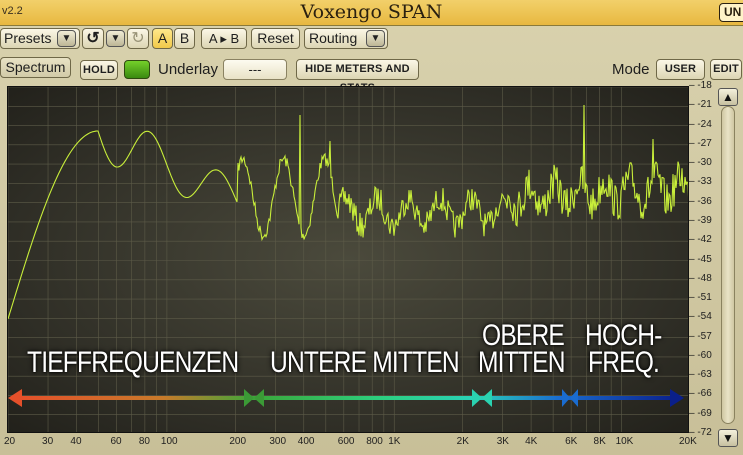 Image resolution: width=743 pixels, height=455 pixels. What do you see at coordinates (700, 163) in the screenshot?
I see `db-tick-label: – -30` at bounding box center [700, 163].